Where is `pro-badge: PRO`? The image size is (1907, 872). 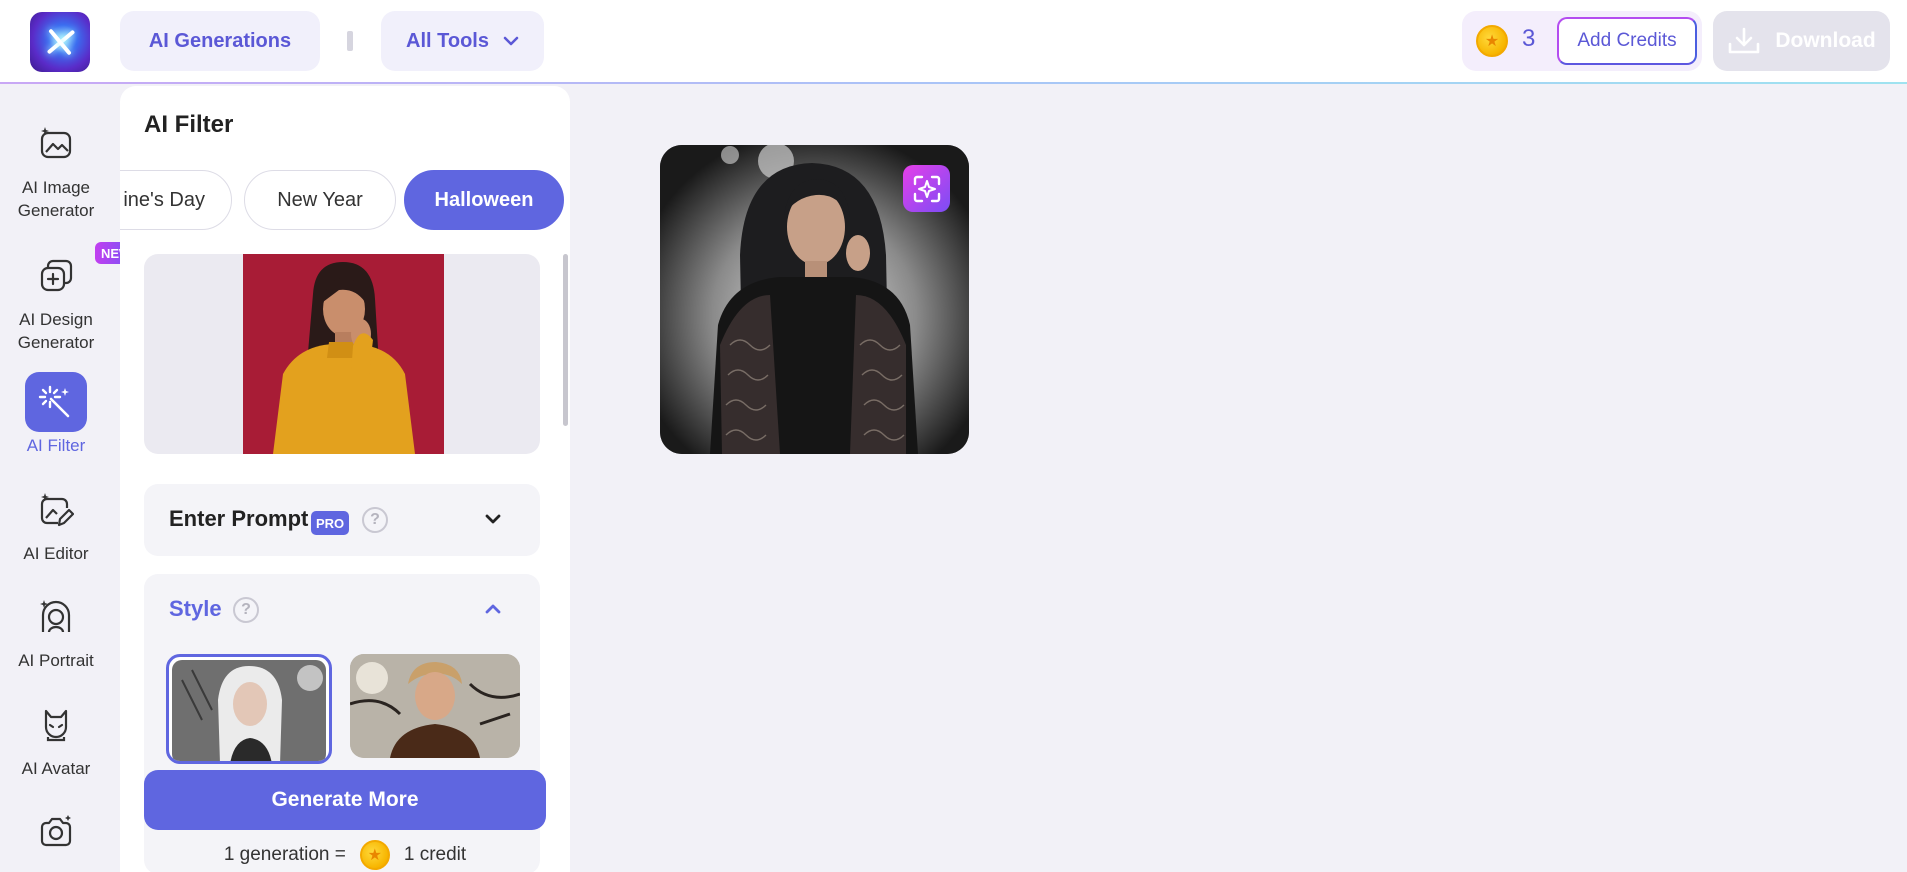
pro-badge: PRO is located at coordinates (330, 523).